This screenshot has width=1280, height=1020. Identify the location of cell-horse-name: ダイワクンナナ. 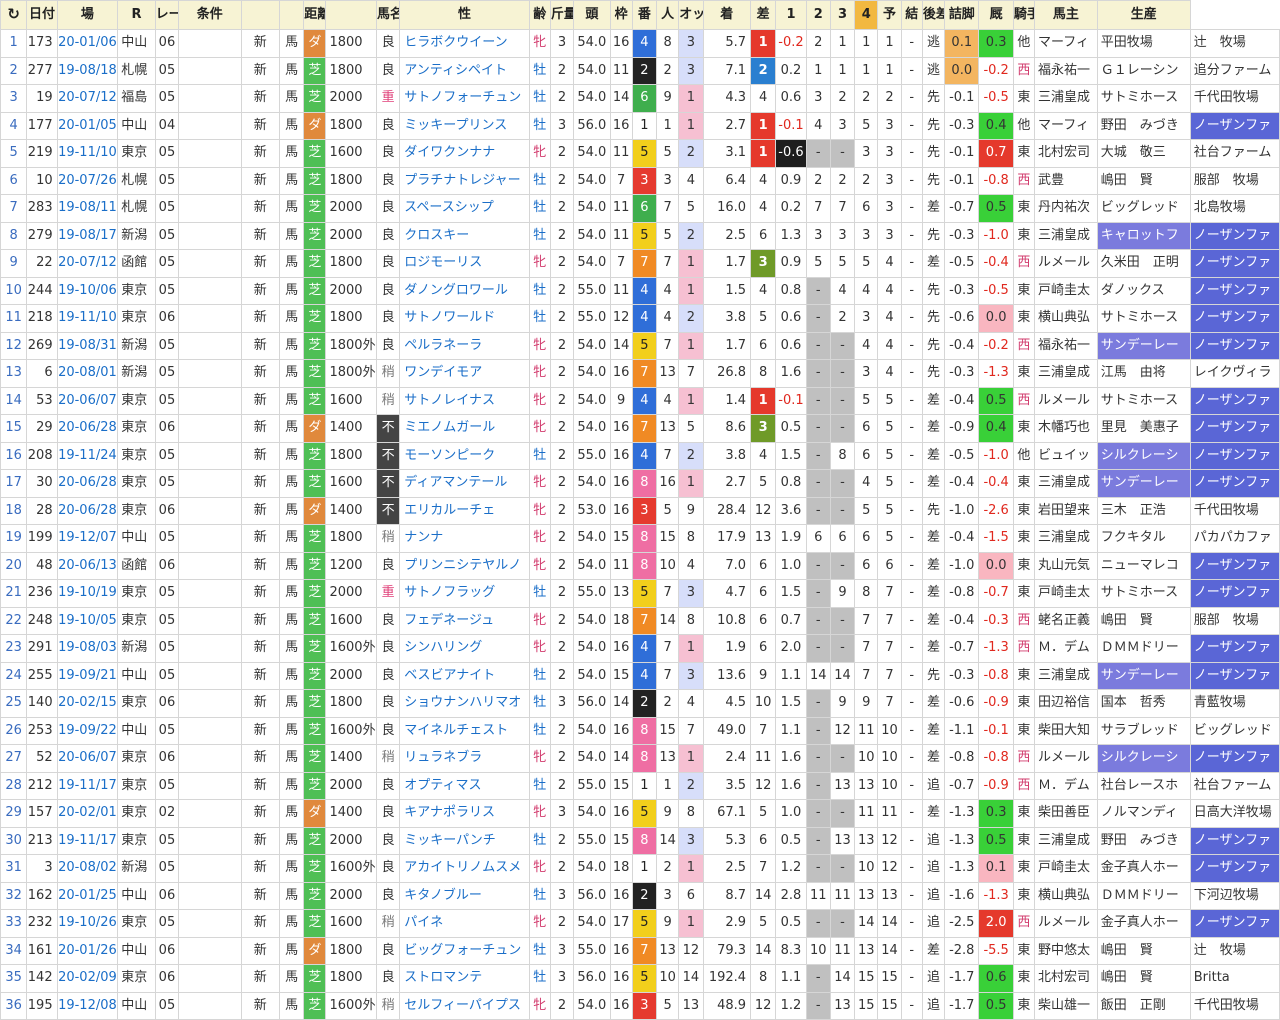
(464, 153).